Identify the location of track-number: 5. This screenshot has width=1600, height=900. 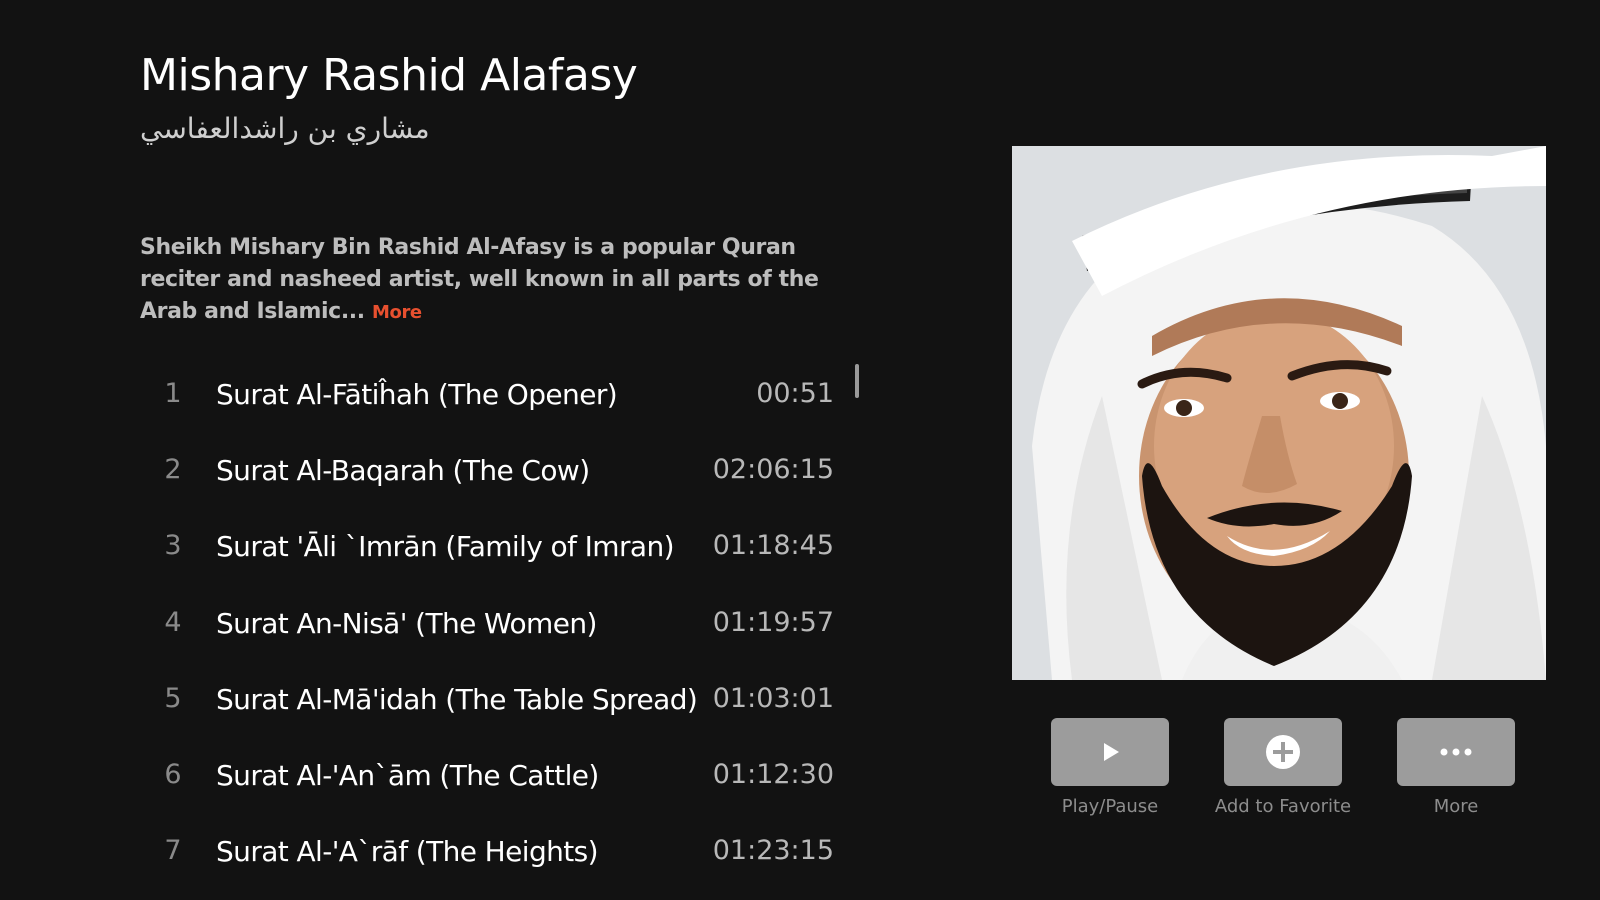
(173, 698).